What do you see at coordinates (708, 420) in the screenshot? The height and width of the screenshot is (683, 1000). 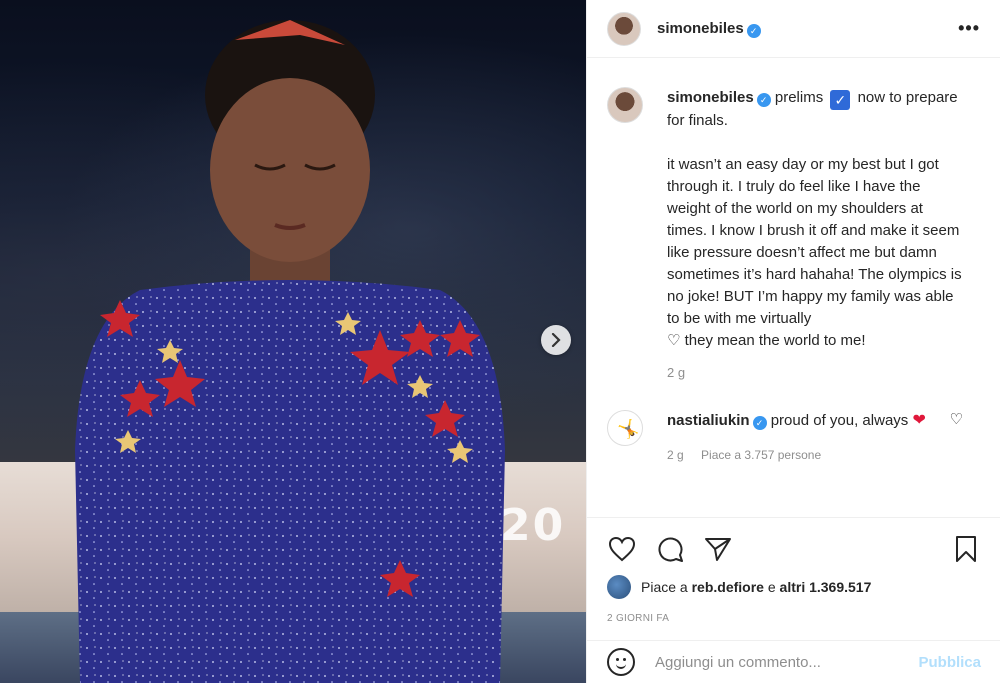 I see `commenter-username: nastialiukin` at bounding box center [708, 420].